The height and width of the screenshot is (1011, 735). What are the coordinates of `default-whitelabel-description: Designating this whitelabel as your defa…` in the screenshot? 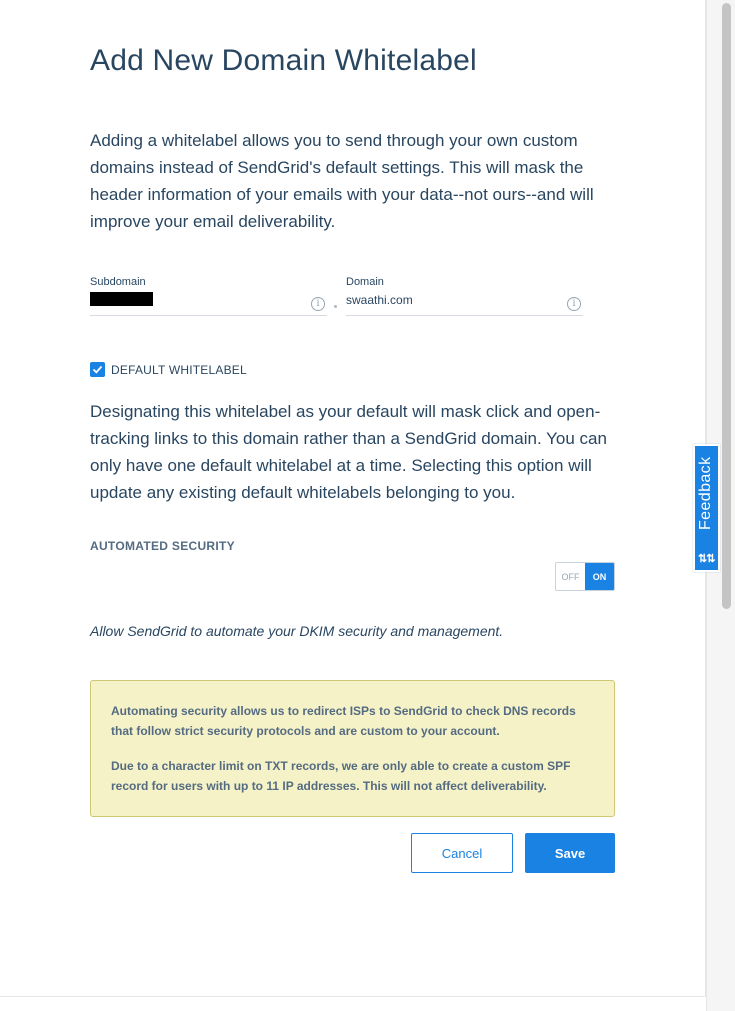 It's located at (348, 452).